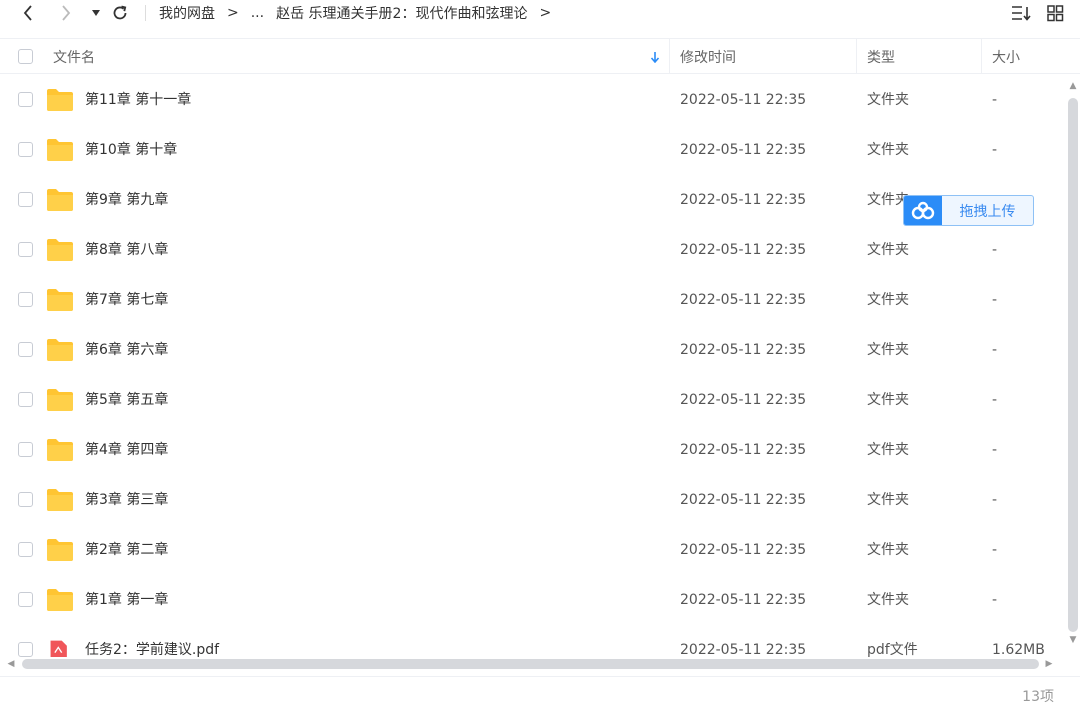 Image resolution: width=1080 pixels, height=711 pixels. I want to click on chevron-left-icon, so click(27, 13).